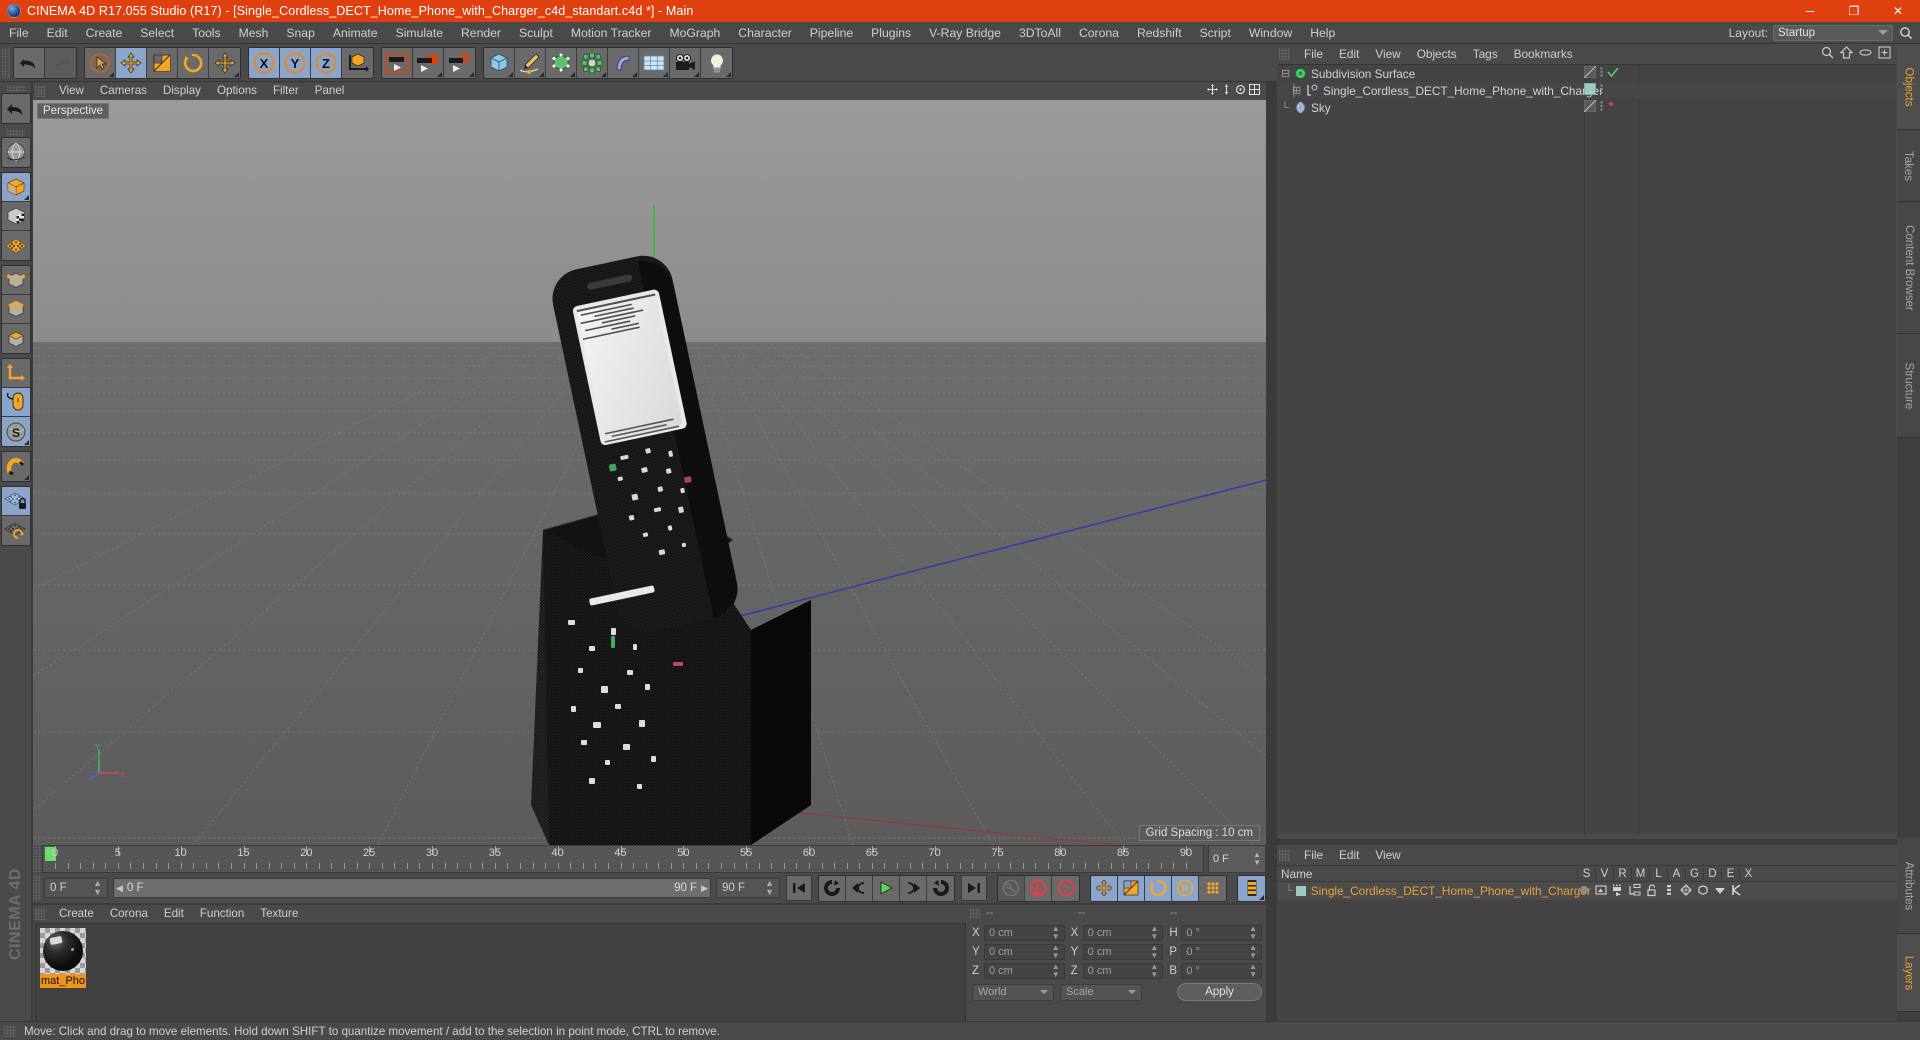 This screenshot has width=1920, height=1040. Describe the element at coordinates (530, 62) in the screenshot. I see `add-spline-button` at that location.